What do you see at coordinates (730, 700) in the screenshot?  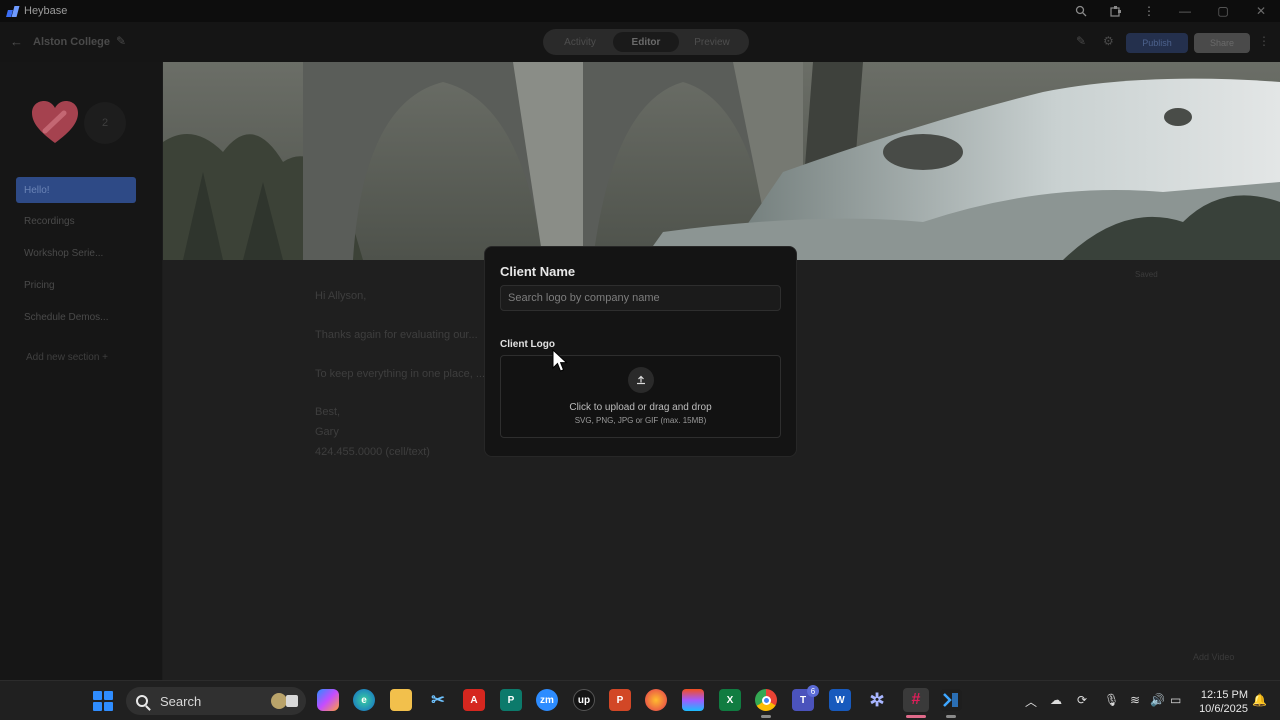 I see `excel-icon: X` at bounding box center [730, 700].